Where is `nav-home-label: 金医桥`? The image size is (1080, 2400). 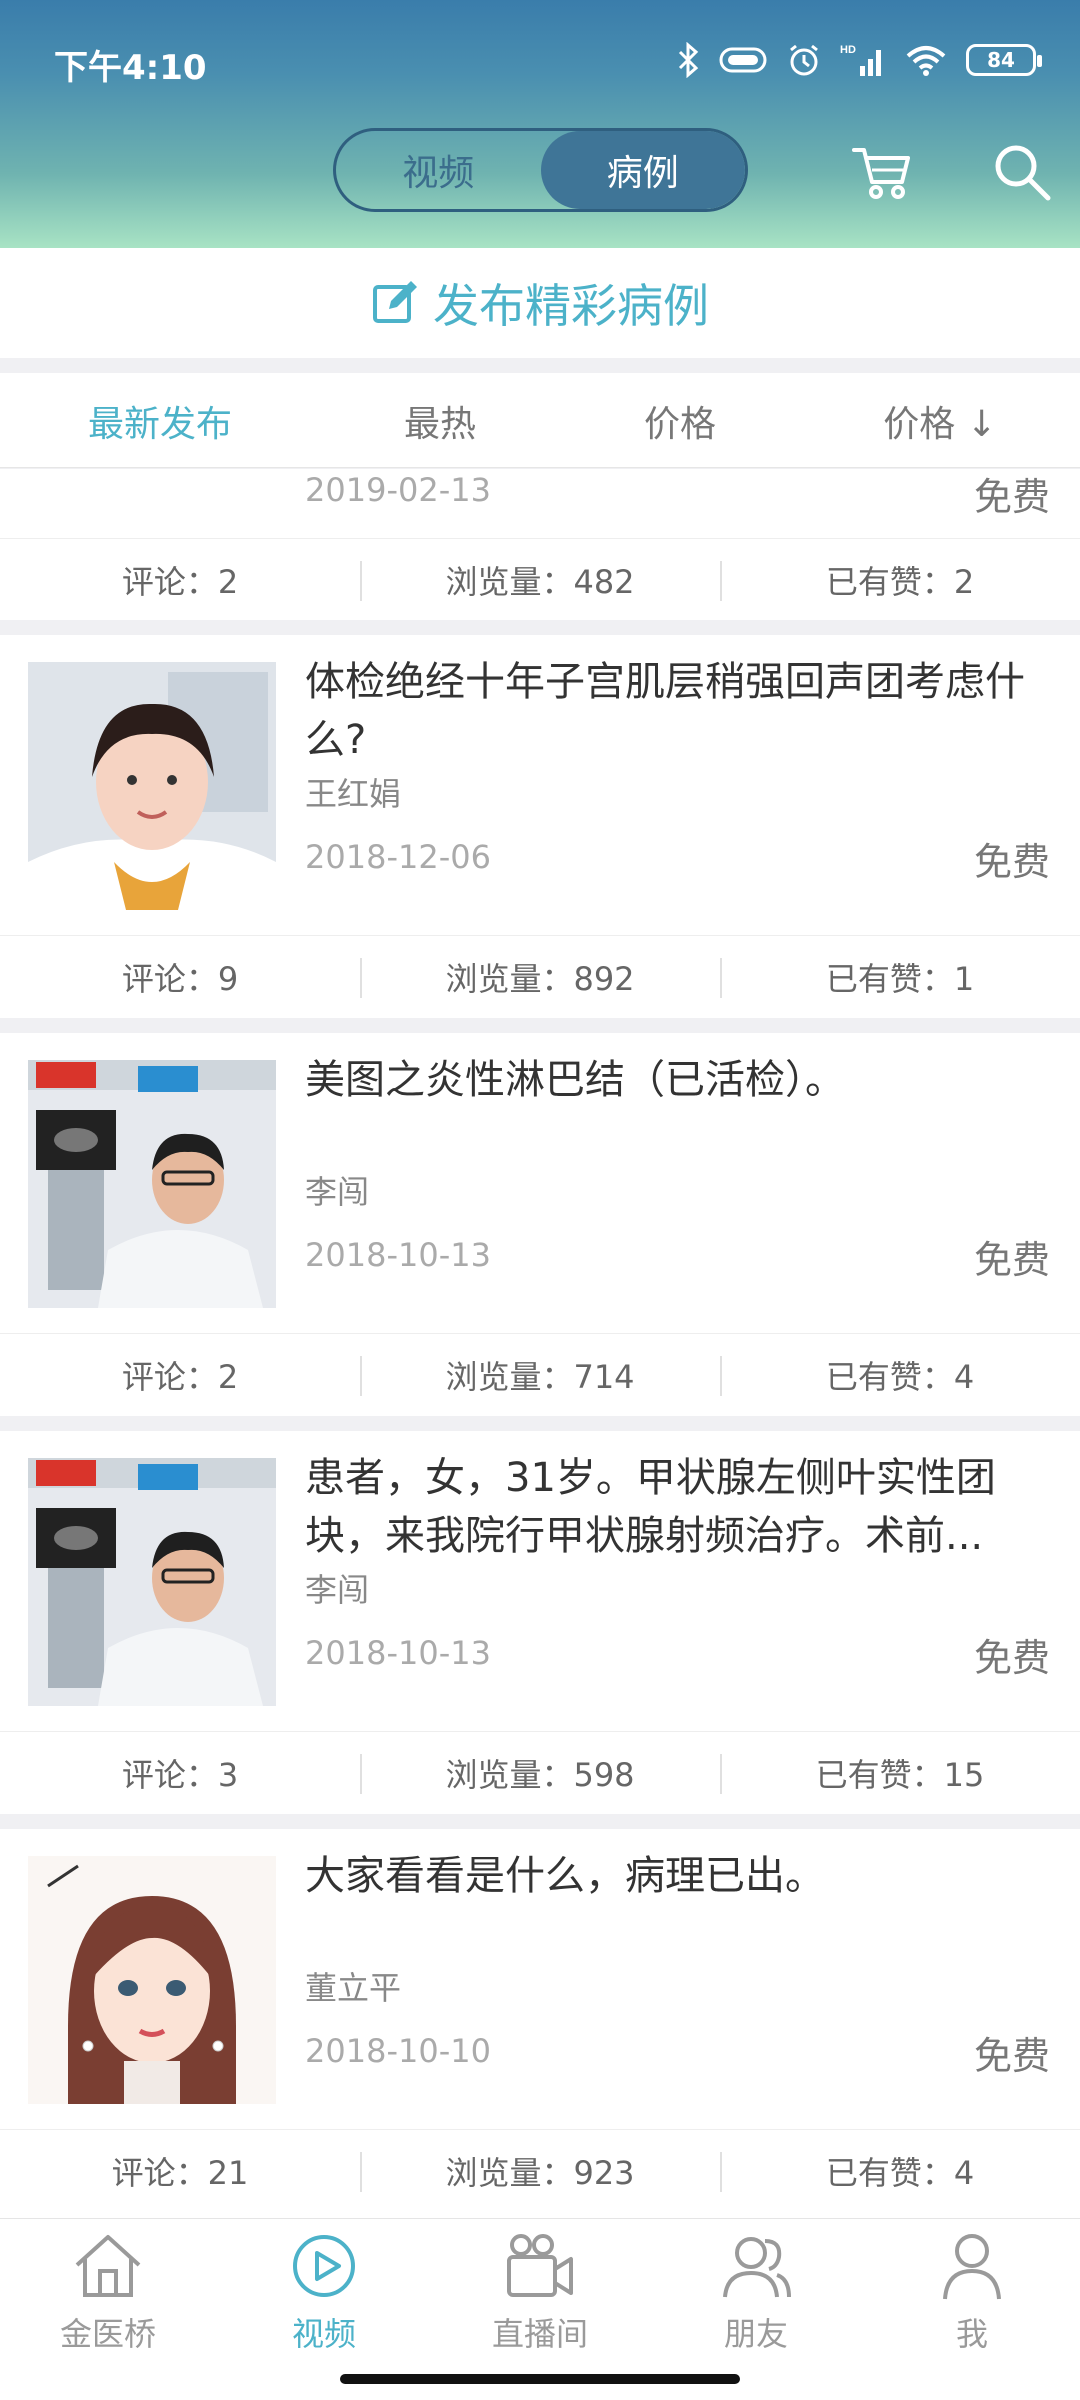
nav-home-label: 金医桥 is located at coordinates (107, 2334).